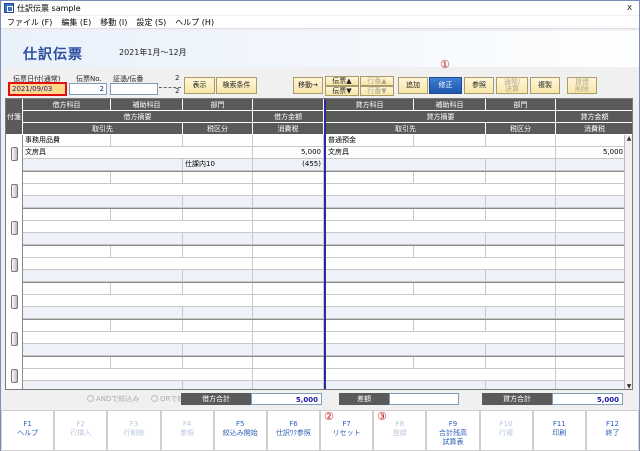 The image size is (640, 451). What do you see at coordinates (151, 22) in the screenshot?
I see `menu-settings: 設定 (S)` at bounding box center [151, 22].